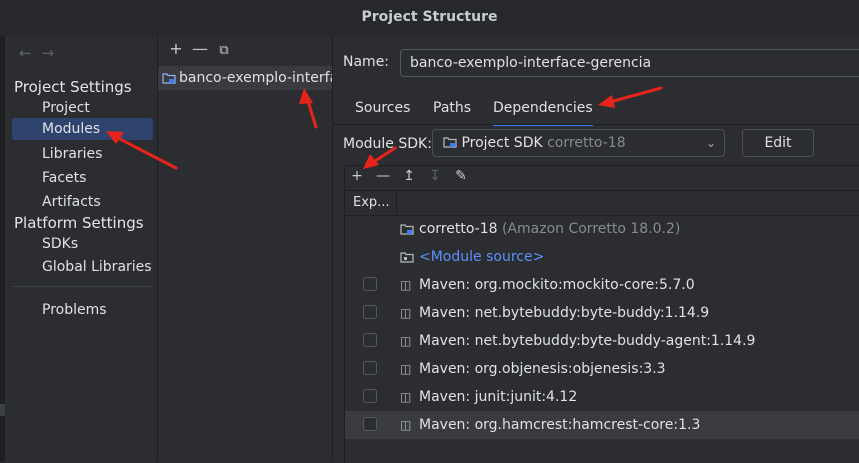 Image resolution: width=859 pixels, height=463 pixels. What do you see at coordinates (383, 176) in the screenshot?
I see `remove-dependency-icon: —` at bounding box center [383, 176].